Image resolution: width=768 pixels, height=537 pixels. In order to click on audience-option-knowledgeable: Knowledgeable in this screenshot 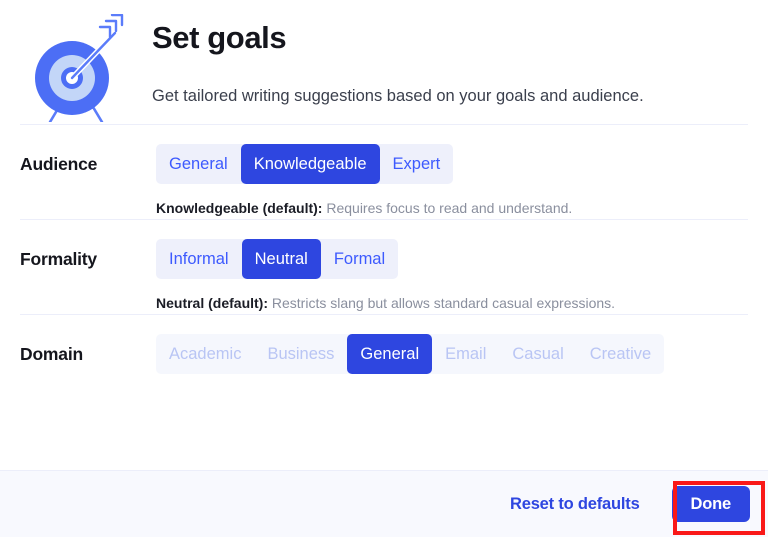, I will do `click(310, 164)`.